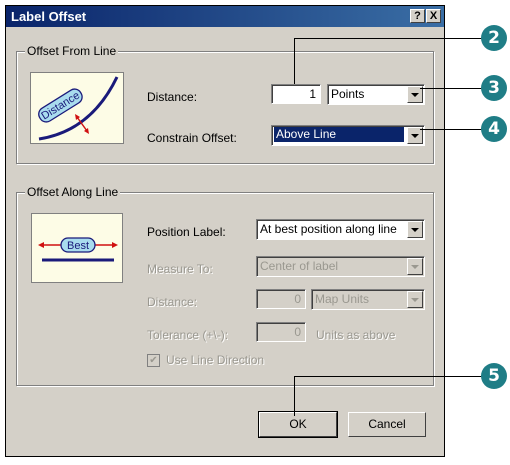 The width and height of the screenshot is (510, 465). Describe the element at coordinates (433, 16) in the screenshot. I see `close-button: X` at that location.